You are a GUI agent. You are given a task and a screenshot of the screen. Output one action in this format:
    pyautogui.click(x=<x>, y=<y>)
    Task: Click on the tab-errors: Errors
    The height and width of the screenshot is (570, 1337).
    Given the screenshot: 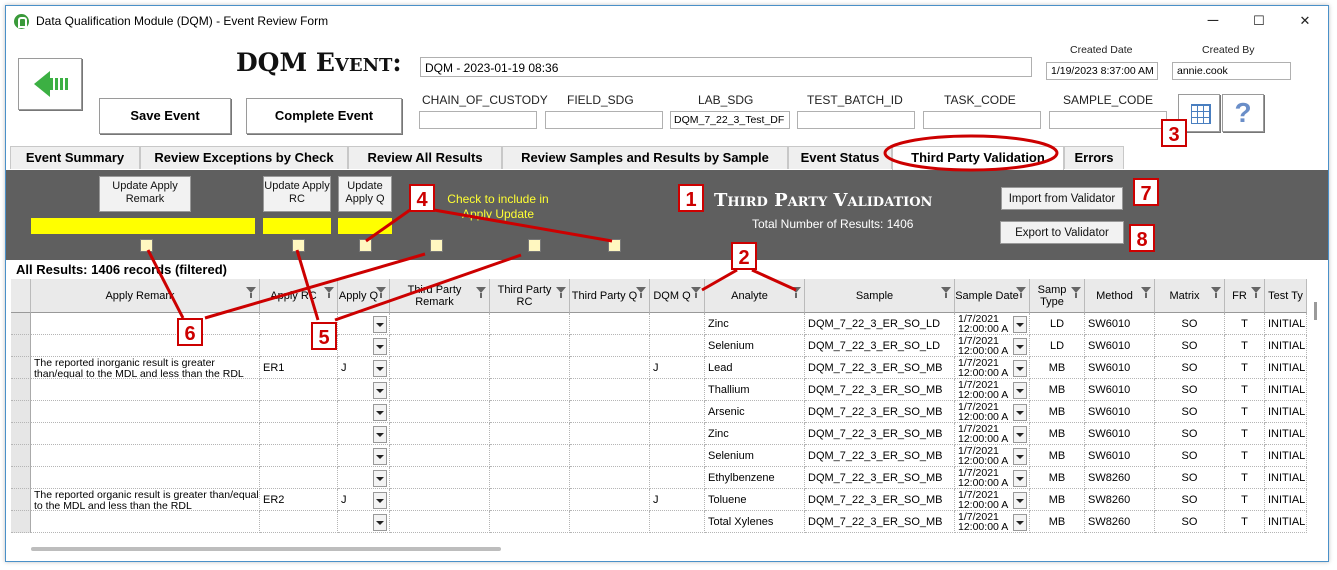 What is the action you would take?
    pyautogui.click(x=1094, y=157)
    